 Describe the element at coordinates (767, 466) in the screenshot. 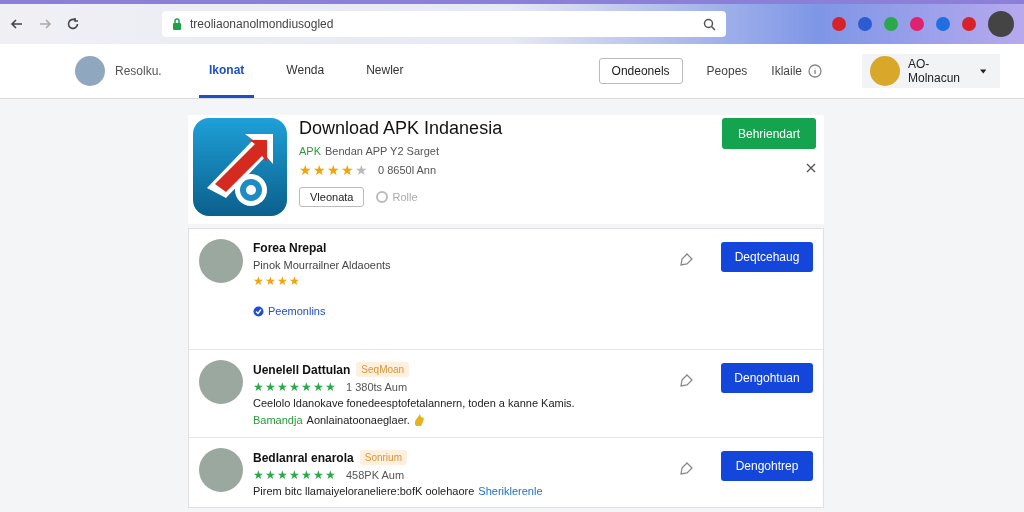

I see `action-button: Dengohtrep` at that location.